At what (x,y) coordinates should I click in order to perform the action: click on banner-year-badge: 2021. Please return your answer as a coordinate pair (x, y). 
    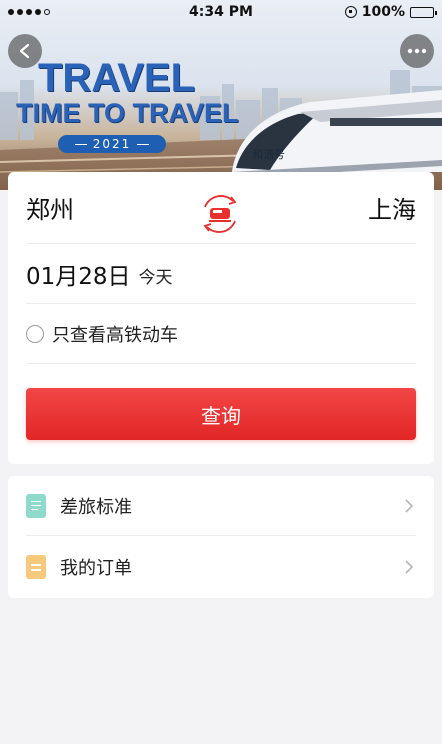
    Looking at the image, I should click on (112, 144).